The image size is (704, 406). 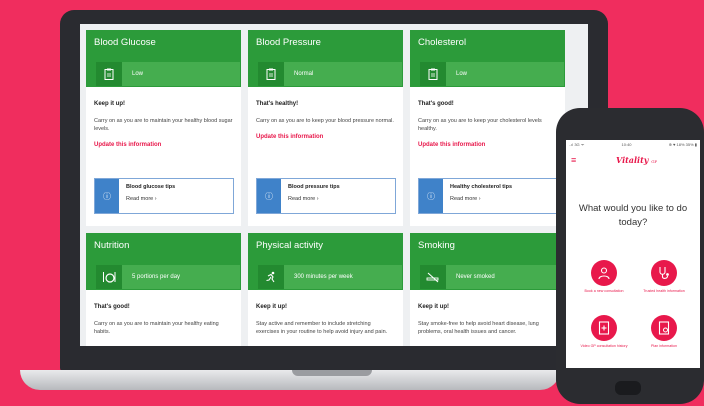 What do you see at coordinates (577, 144) in the screenshot?
I see `signal-indicator: ..ıl 3G ᯤ` at bounding box center [577, 144].